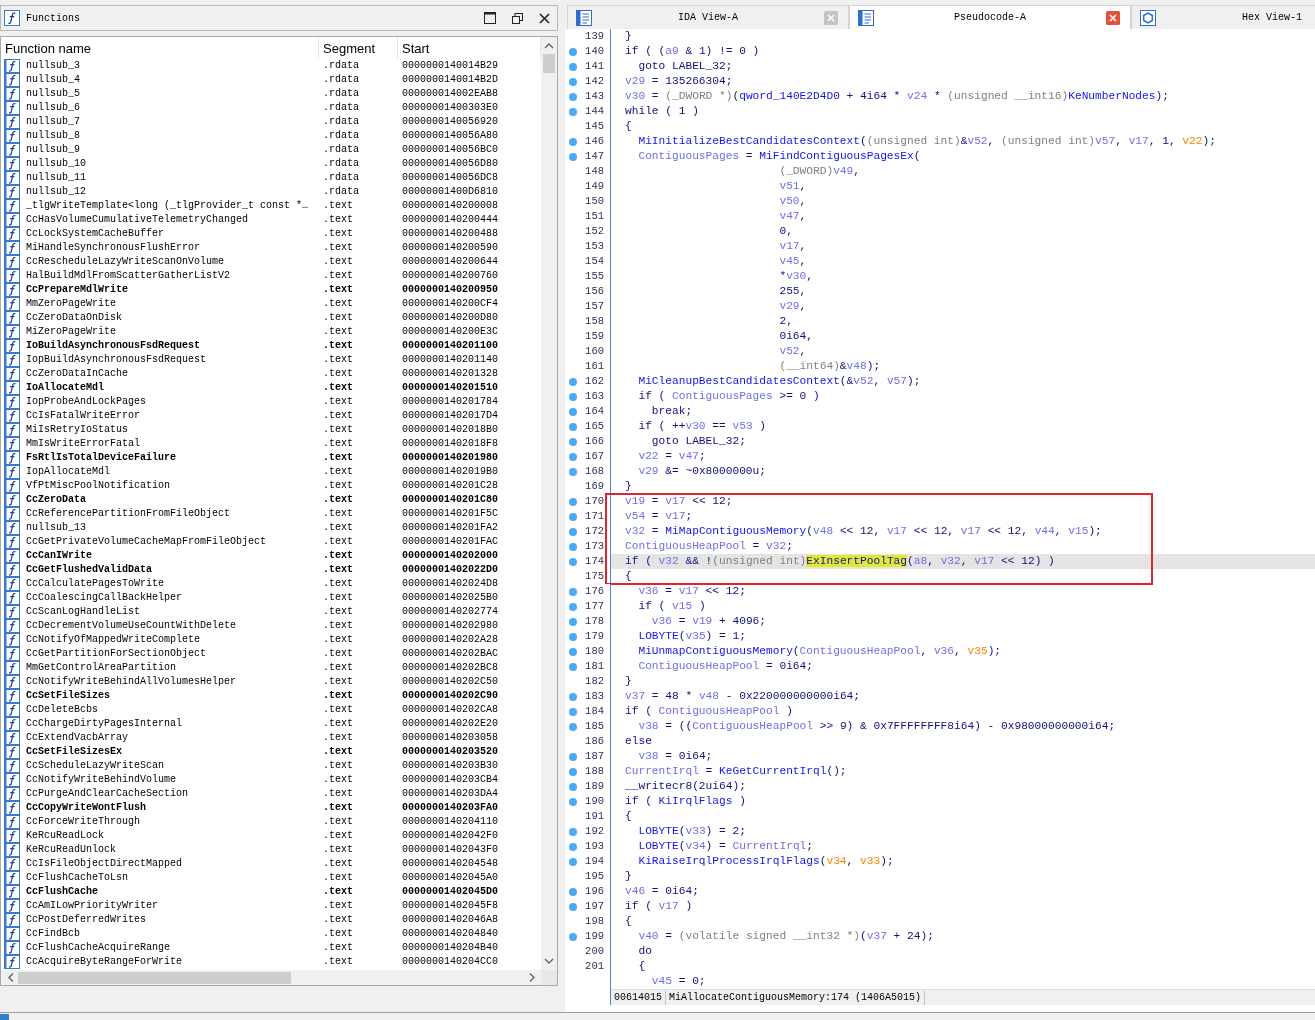 This screenshot has height=1020, width=1315. What do you see at coordinates (104, 864) in the screenshot?
I see `function-name: CcIsFileObjectDirectMapped` at bounding box center [104, 864].